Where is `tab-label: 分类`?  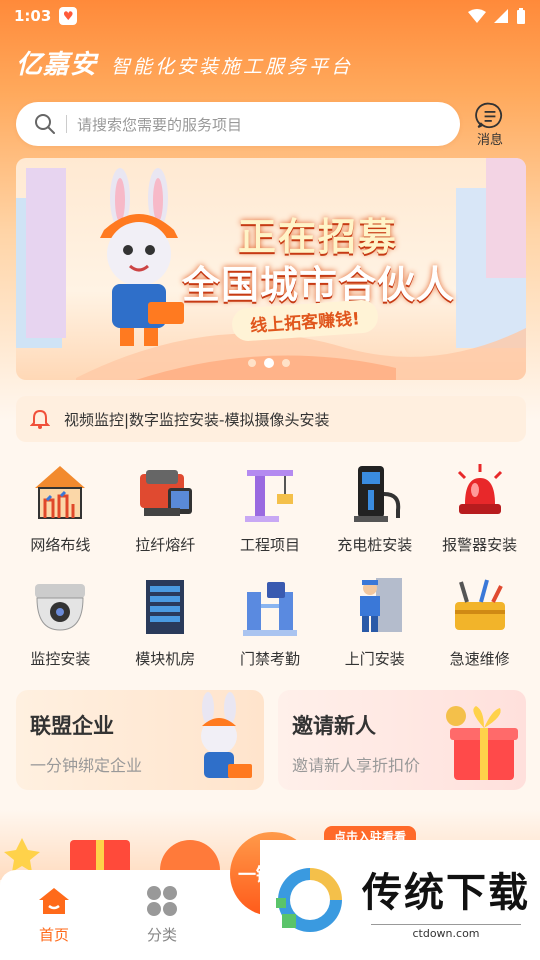
tab-label: 分类 is located at coordinates (161, 935).